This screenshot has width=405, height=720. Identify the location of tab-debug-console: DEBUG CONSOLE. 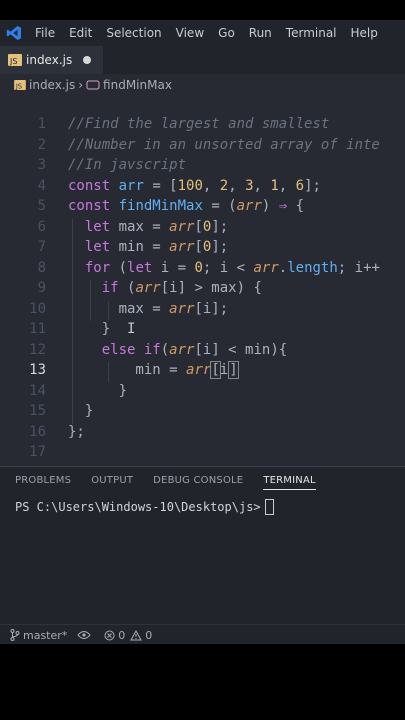
(198, 480).